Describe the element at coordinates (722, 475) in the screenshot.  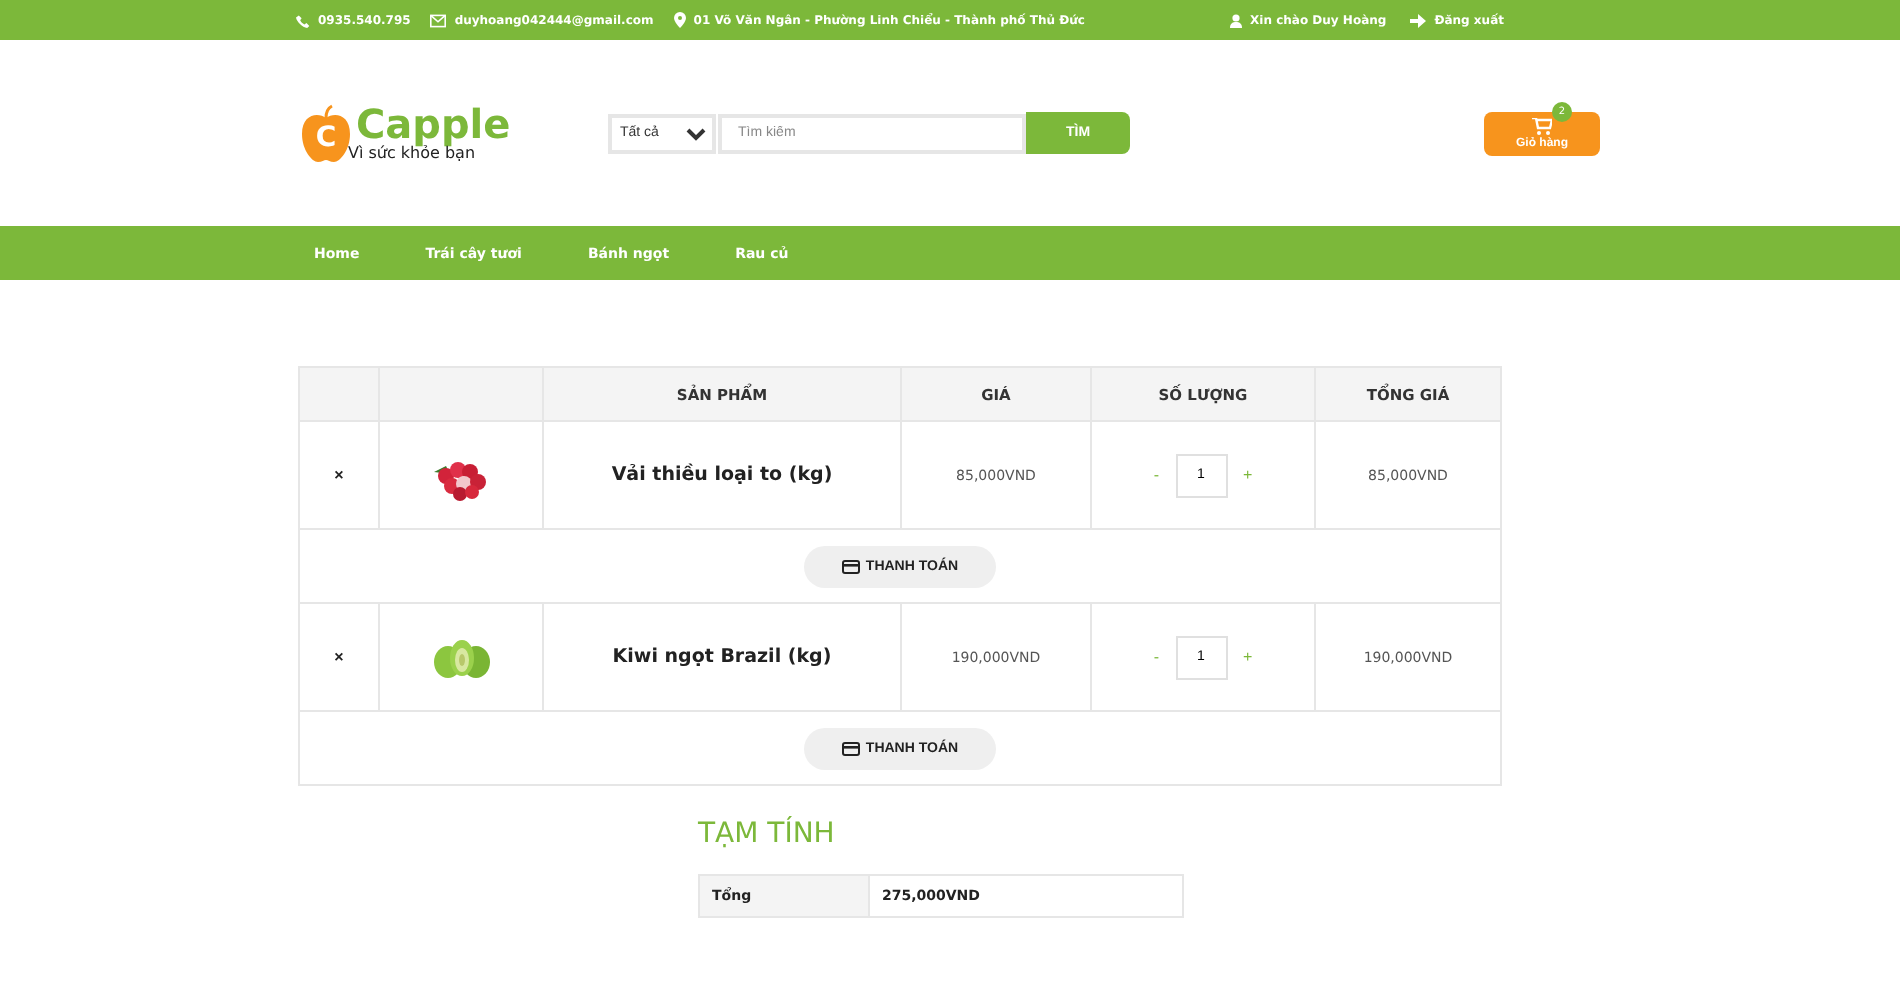
I see `product-name: Vải thiều loại to (kg)` at that location.